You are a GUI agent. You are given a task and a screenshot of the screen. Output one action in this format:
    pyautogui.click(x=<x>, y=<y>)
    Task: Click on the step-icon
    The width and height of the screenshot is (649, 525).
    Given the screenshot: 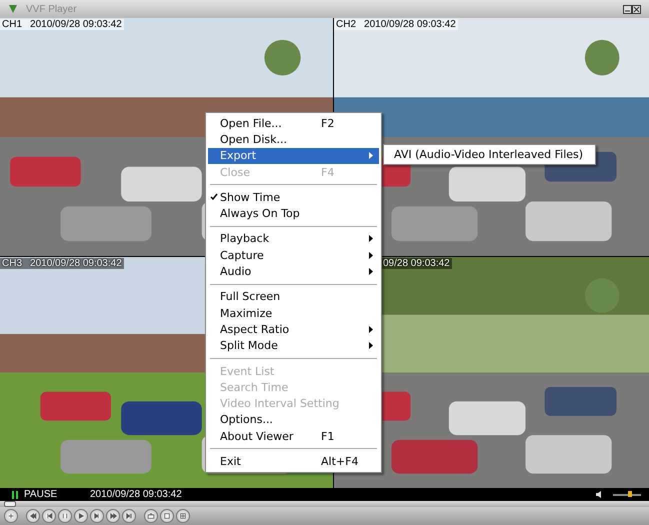 What is the action you would take?
    pyautogui.click(x=97, y=516)
    